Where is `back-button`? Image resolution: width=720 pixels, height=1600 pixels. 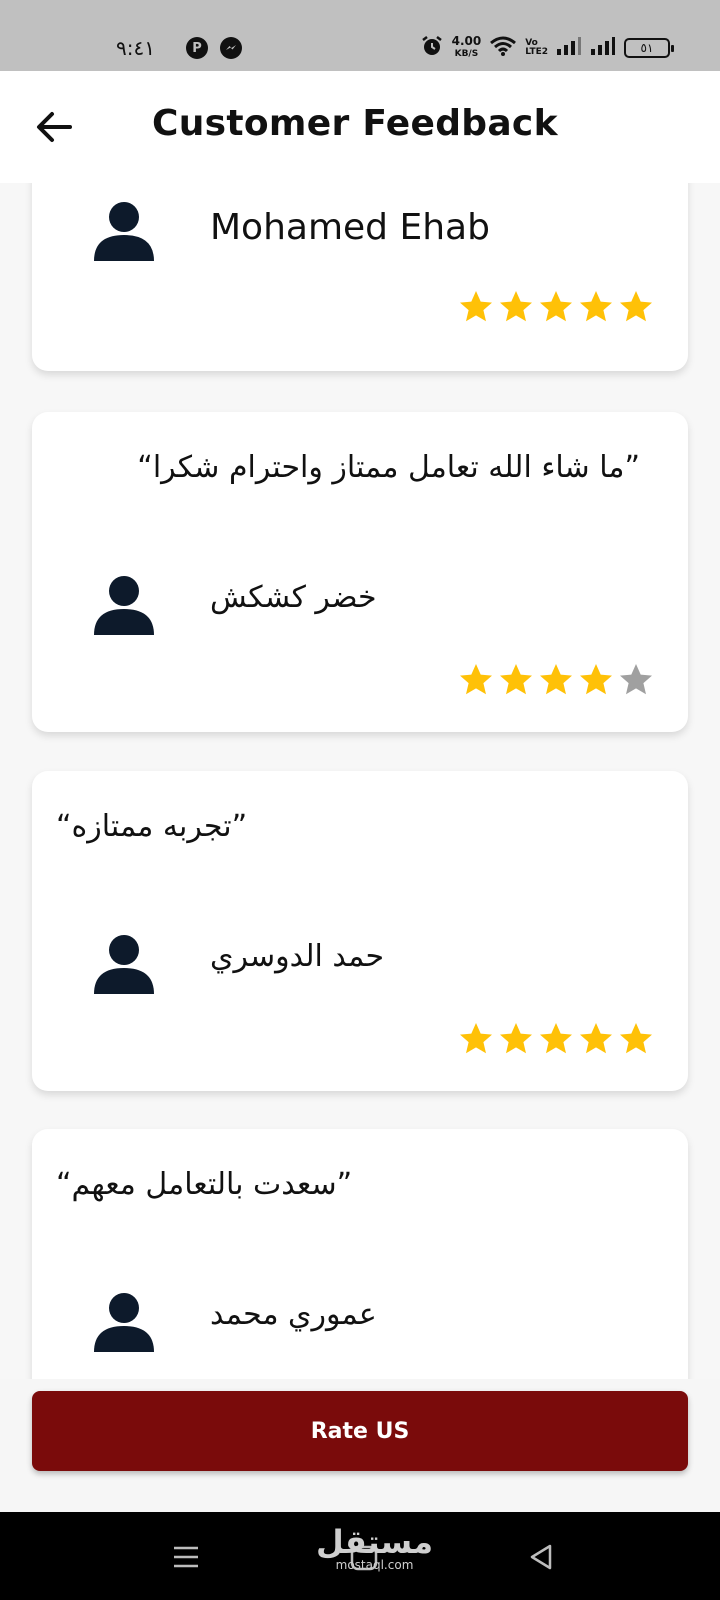 back-button is located at coordinates (55, 127).